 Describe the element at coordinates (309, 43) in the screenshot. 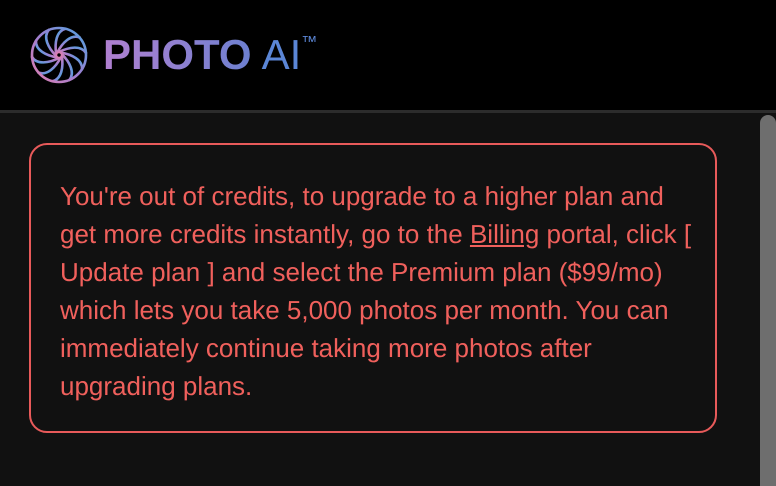

I see `trademark-sign: ™` at that location.